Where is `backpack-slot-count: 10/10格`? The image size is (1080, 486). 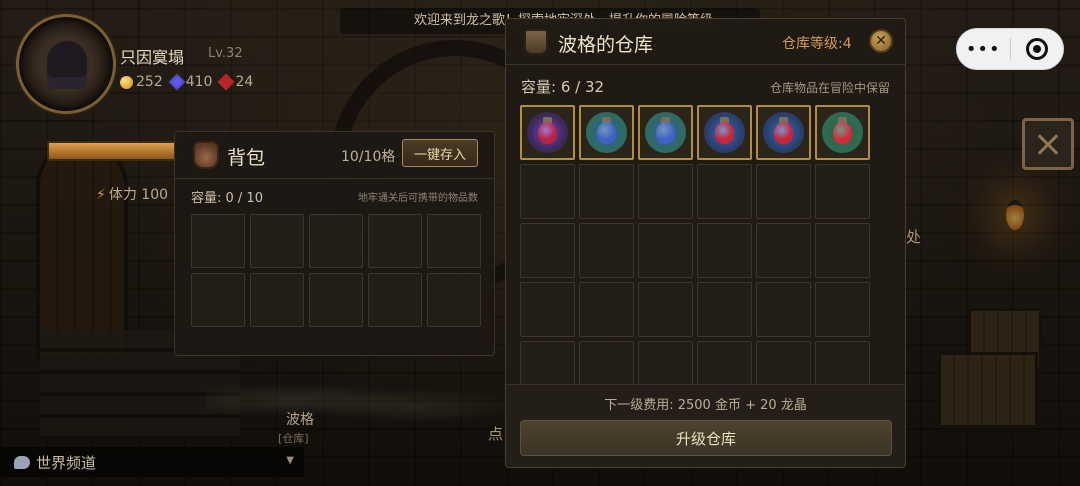 backpack-slot-count: 10/10格 is located at coordinates (368, 157).